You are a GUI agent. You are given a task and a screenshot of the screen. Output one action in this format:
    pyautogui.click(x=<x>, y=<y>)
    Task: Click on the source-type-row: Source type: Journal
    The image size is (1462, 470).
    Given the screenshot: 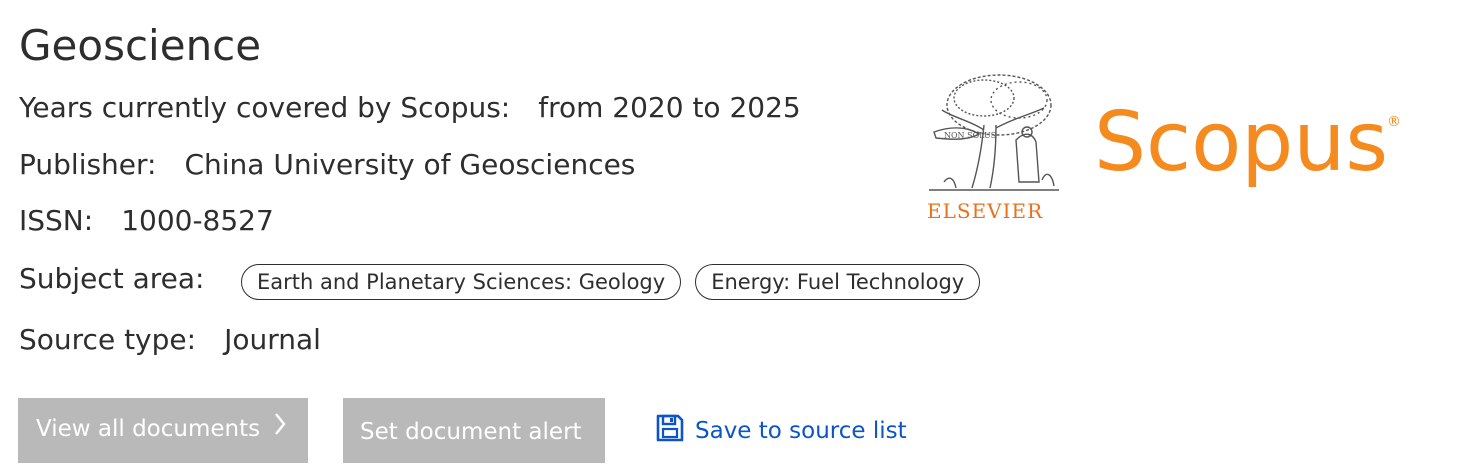 What is the action you would take?
    pyautogui.click(x=170, y=340)
    